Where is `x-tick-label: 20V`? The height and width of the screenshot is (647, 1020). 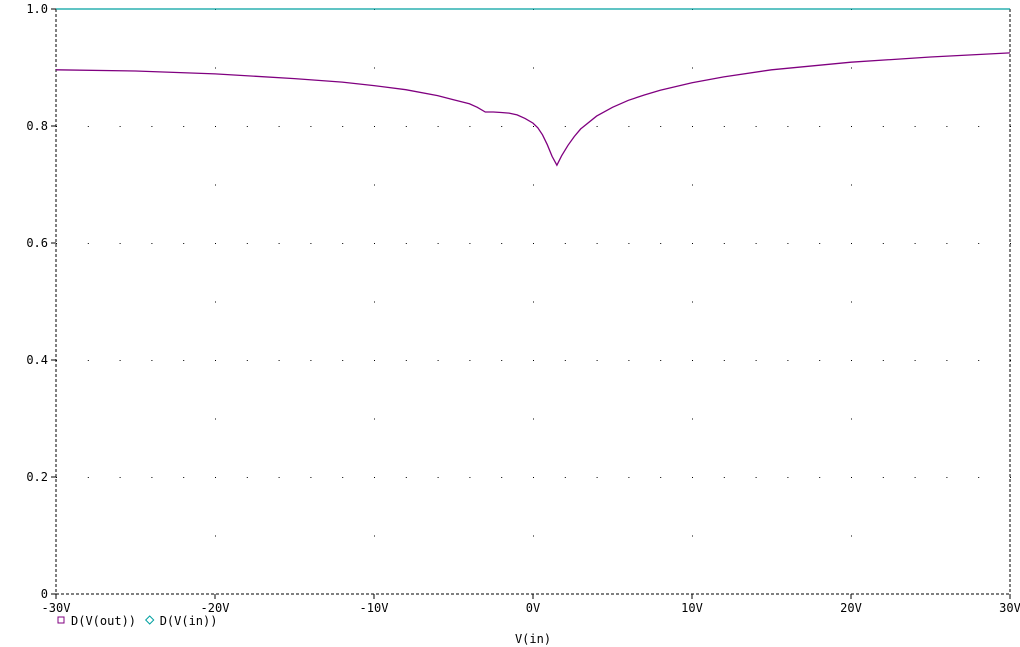 x-tick-label: 20V is located at coordinates (851, 608).